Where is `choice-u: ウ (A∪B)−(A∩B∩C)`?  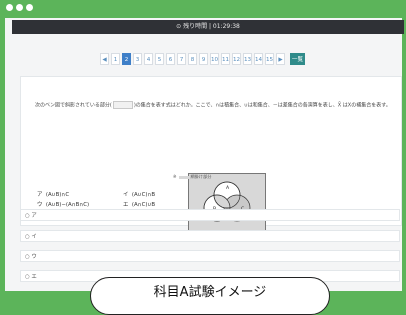
choice-u: ウ (A∪B)−(A∩B∩C) is located at coordinates (63, 205).